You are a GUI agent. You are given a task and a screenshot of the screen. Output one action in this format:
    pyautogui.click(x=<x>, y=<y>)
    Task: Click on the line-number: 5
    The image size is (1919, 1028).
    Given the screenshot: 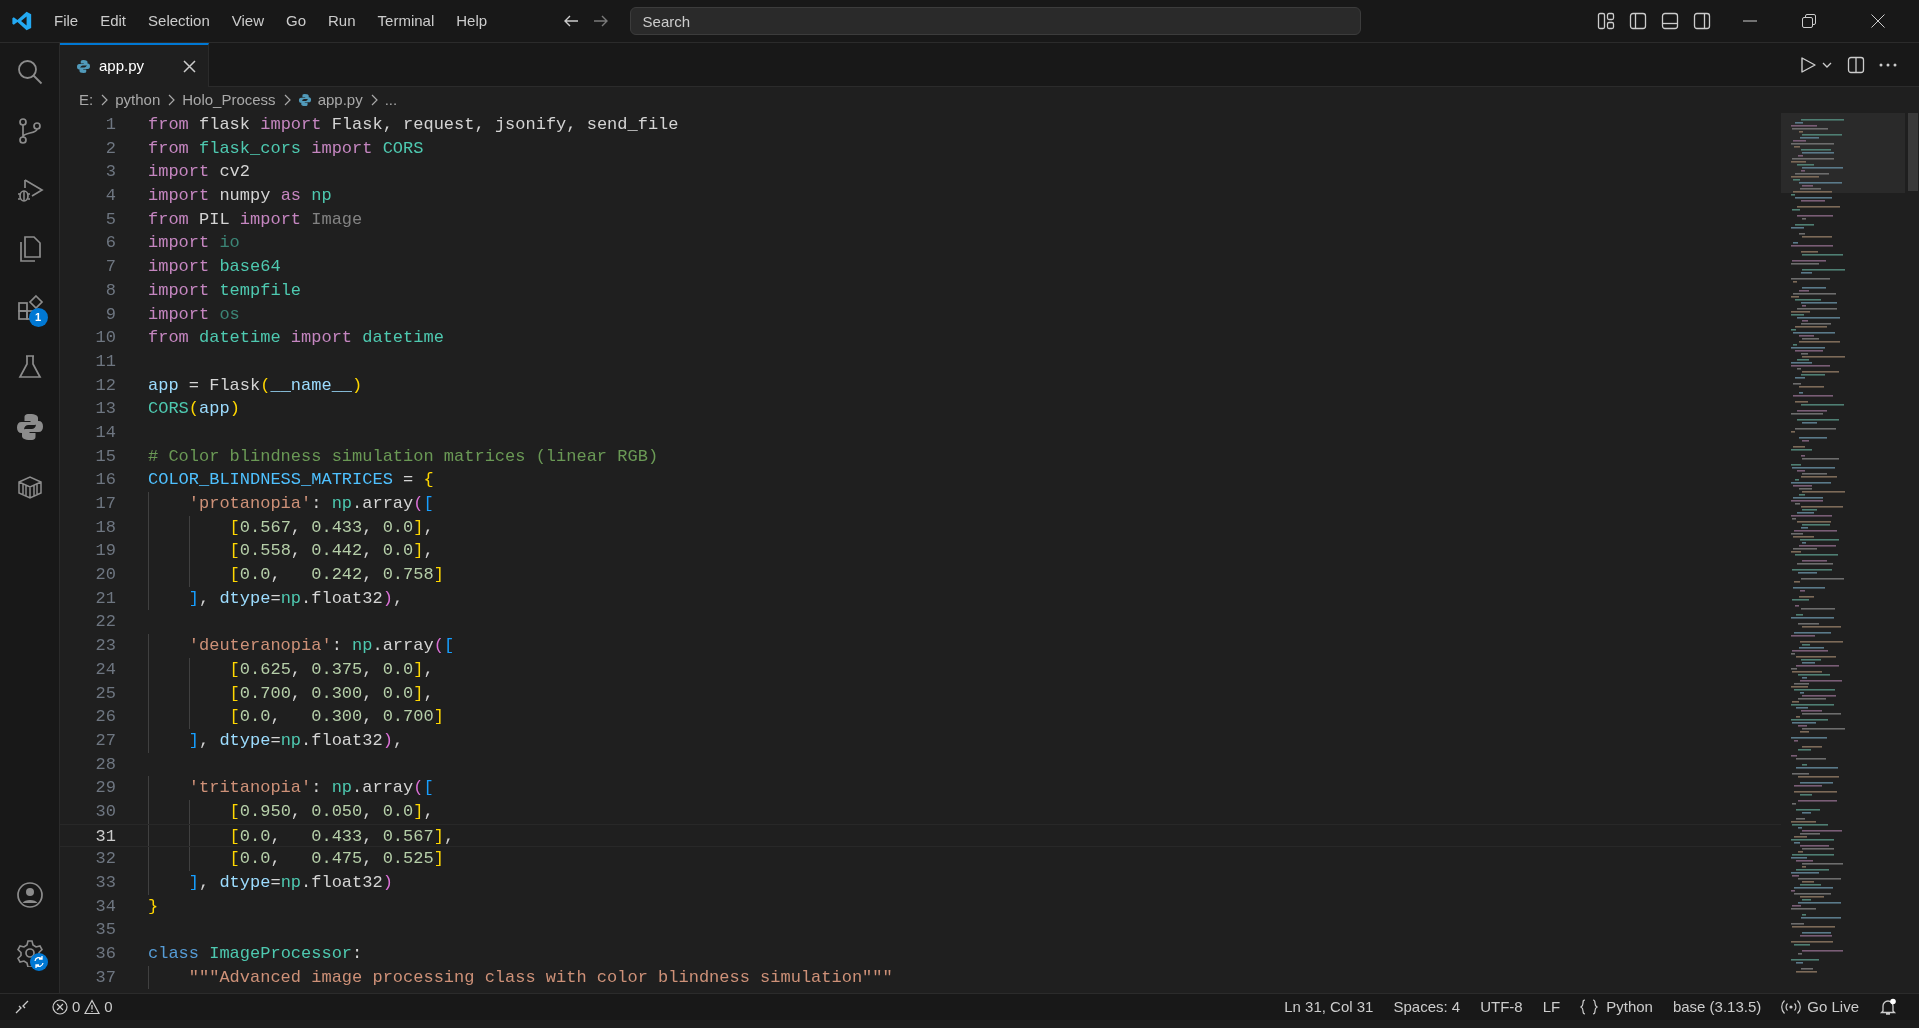 What is the action you would take?
    pyautogui.click(x=110, y=219)
    